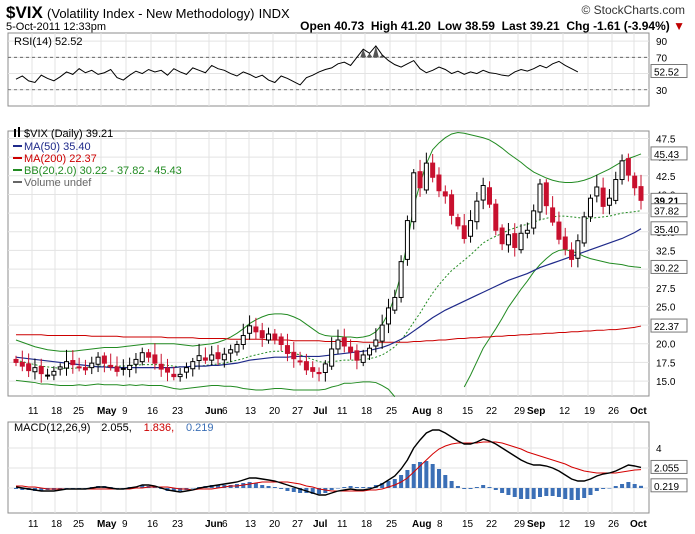 This screenshot has height=534, width=695. I want to click on price-tick-25: 25.0, so click(666, 307).